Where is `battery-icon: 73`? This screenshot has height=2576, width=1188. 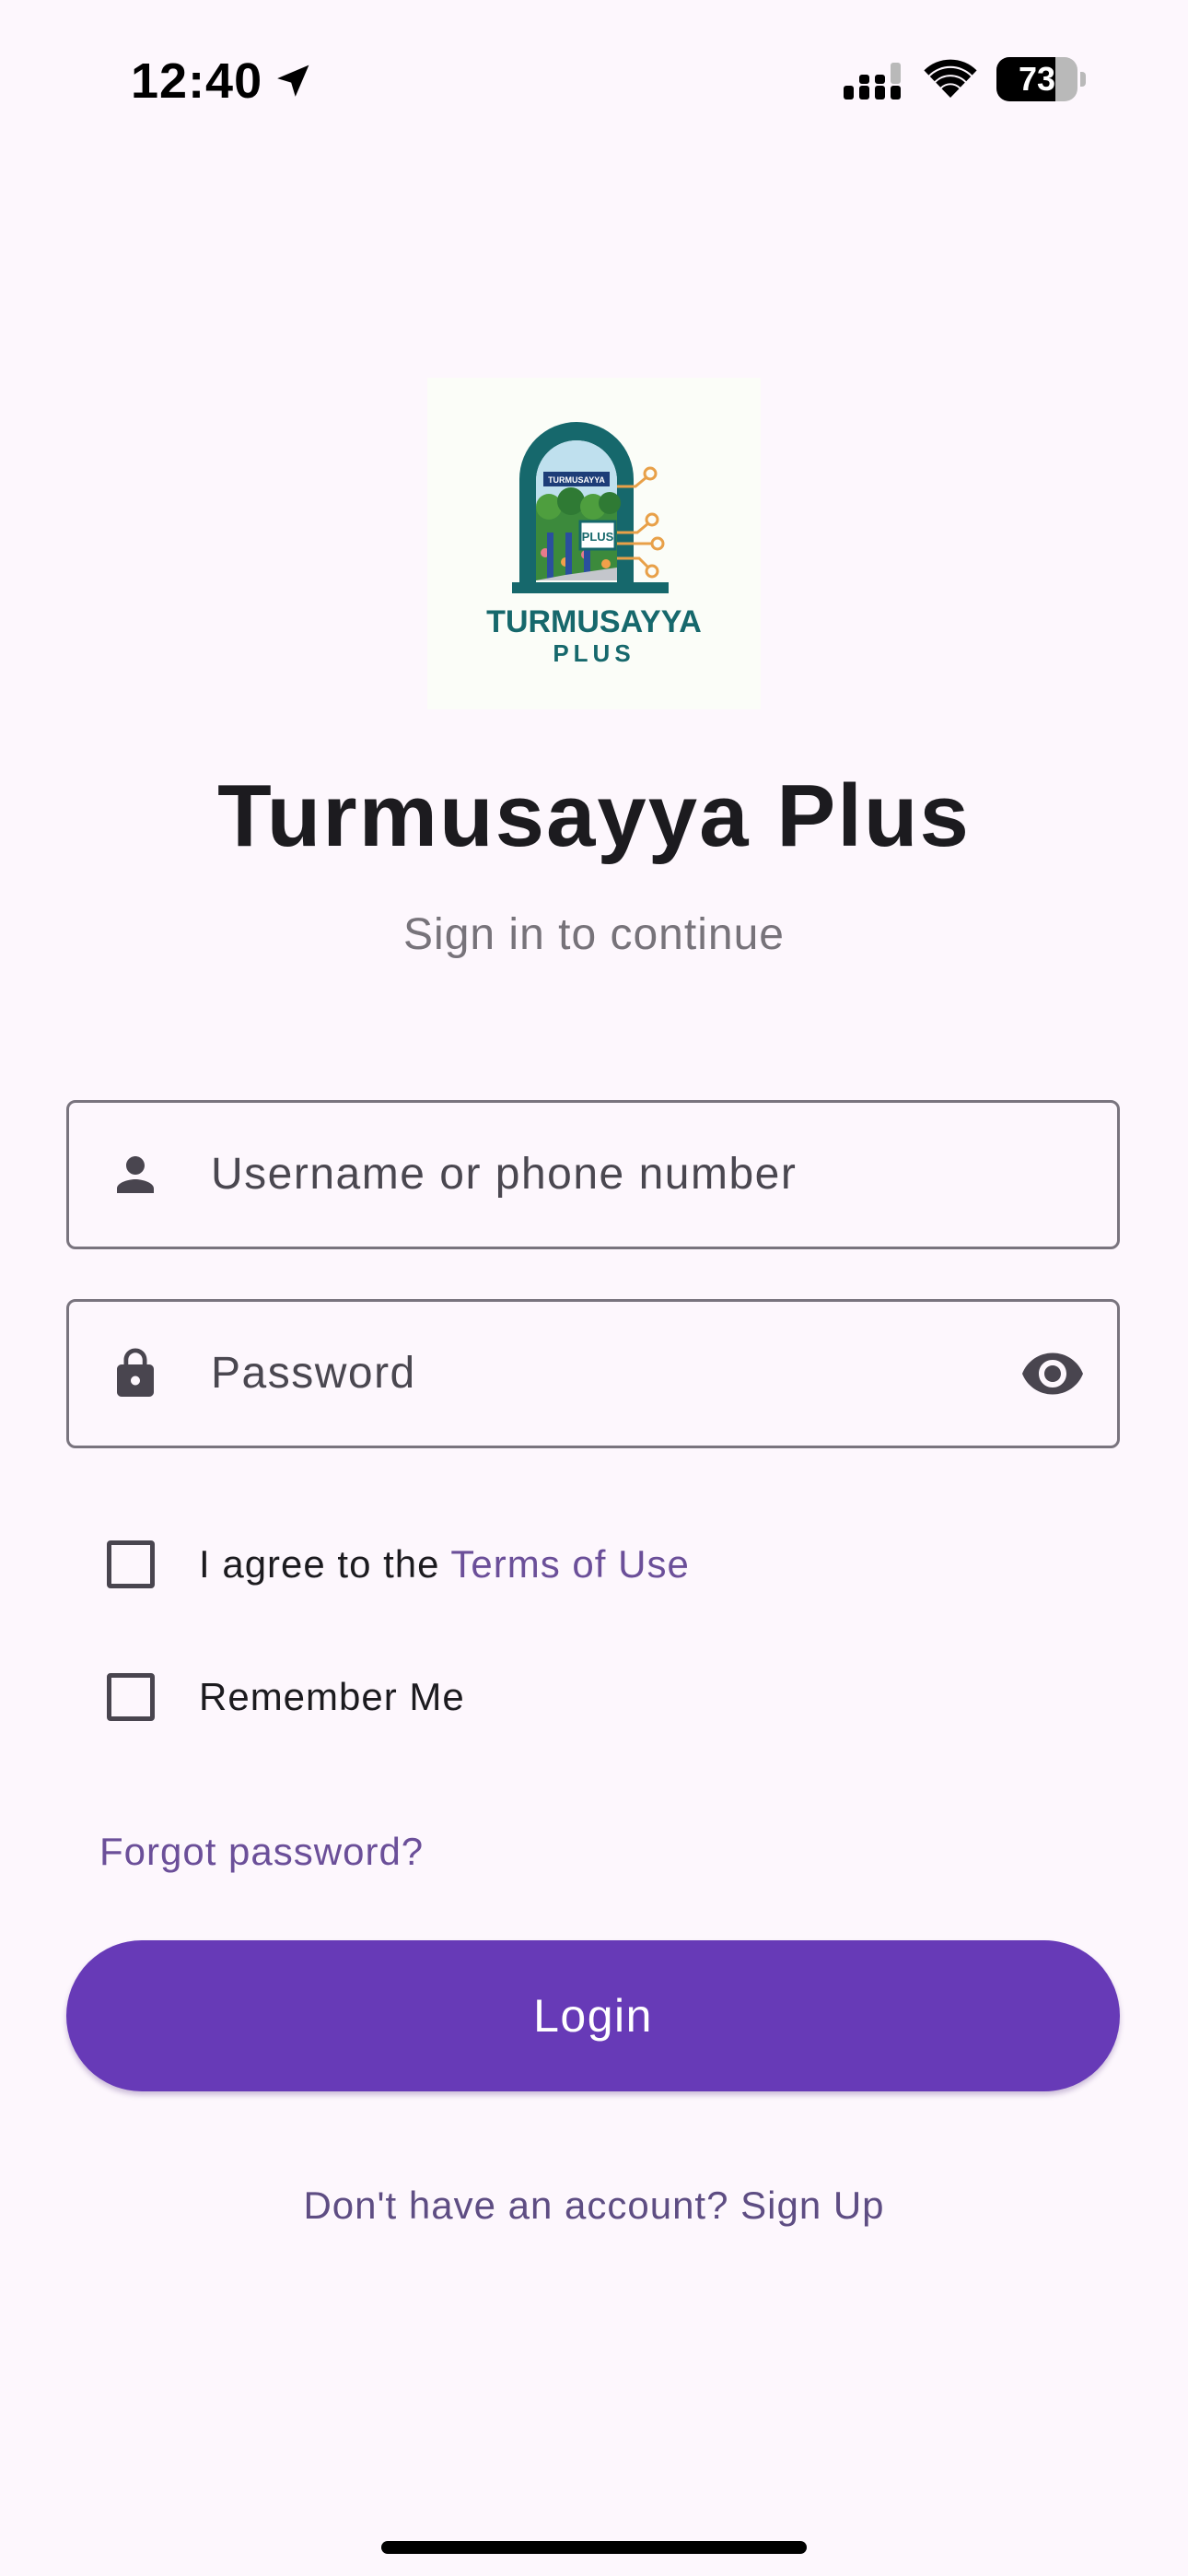
battery-icon: 73 is located at coordinates (1041, 79).